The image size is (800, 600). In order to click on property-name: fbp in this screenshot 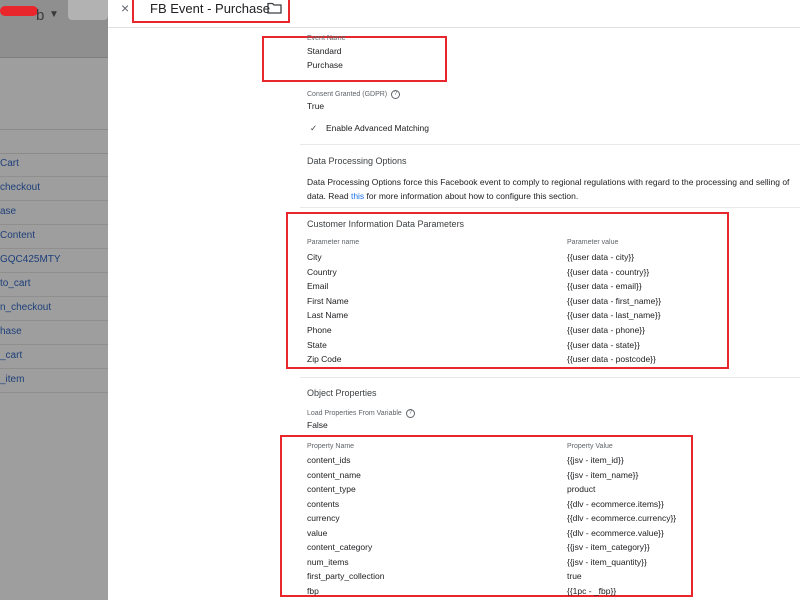, I will do `click(313, 590)`.